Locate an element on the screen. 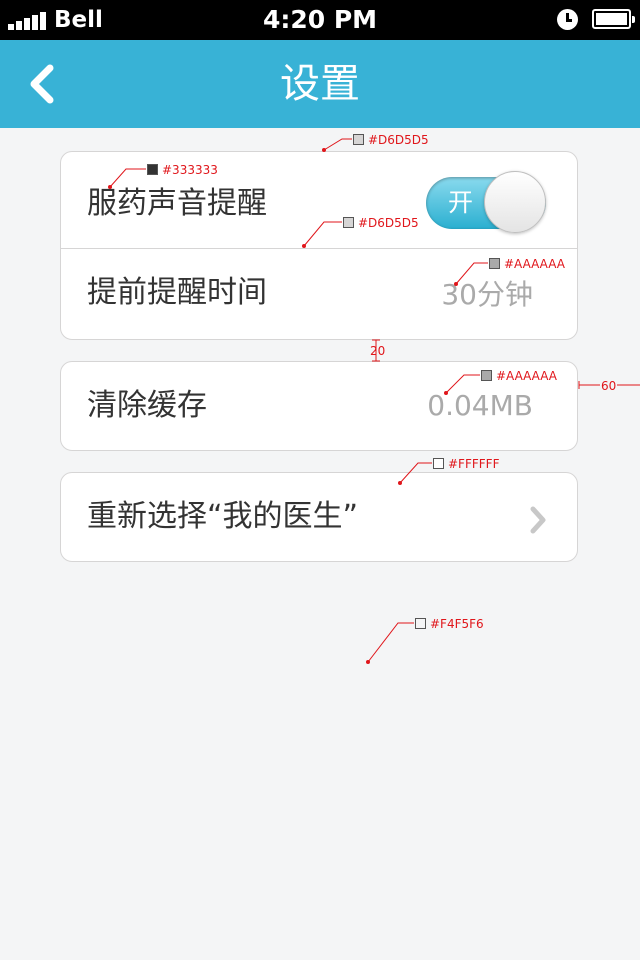 This screenshot has height=960, width=640. status-time: 4:20 PM is located at coordinates (320, 19).